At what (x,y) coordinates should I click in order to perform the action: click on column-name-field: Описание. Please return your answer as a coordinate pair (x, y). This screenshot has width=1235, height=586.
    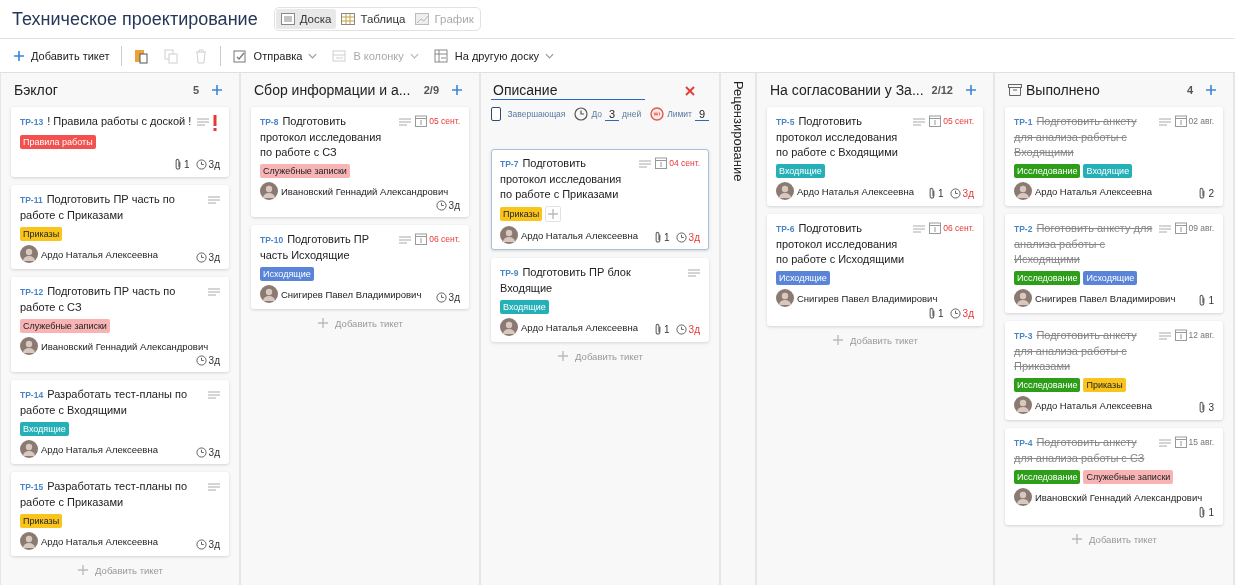
    Looking at the image, I should click on (568, 90).